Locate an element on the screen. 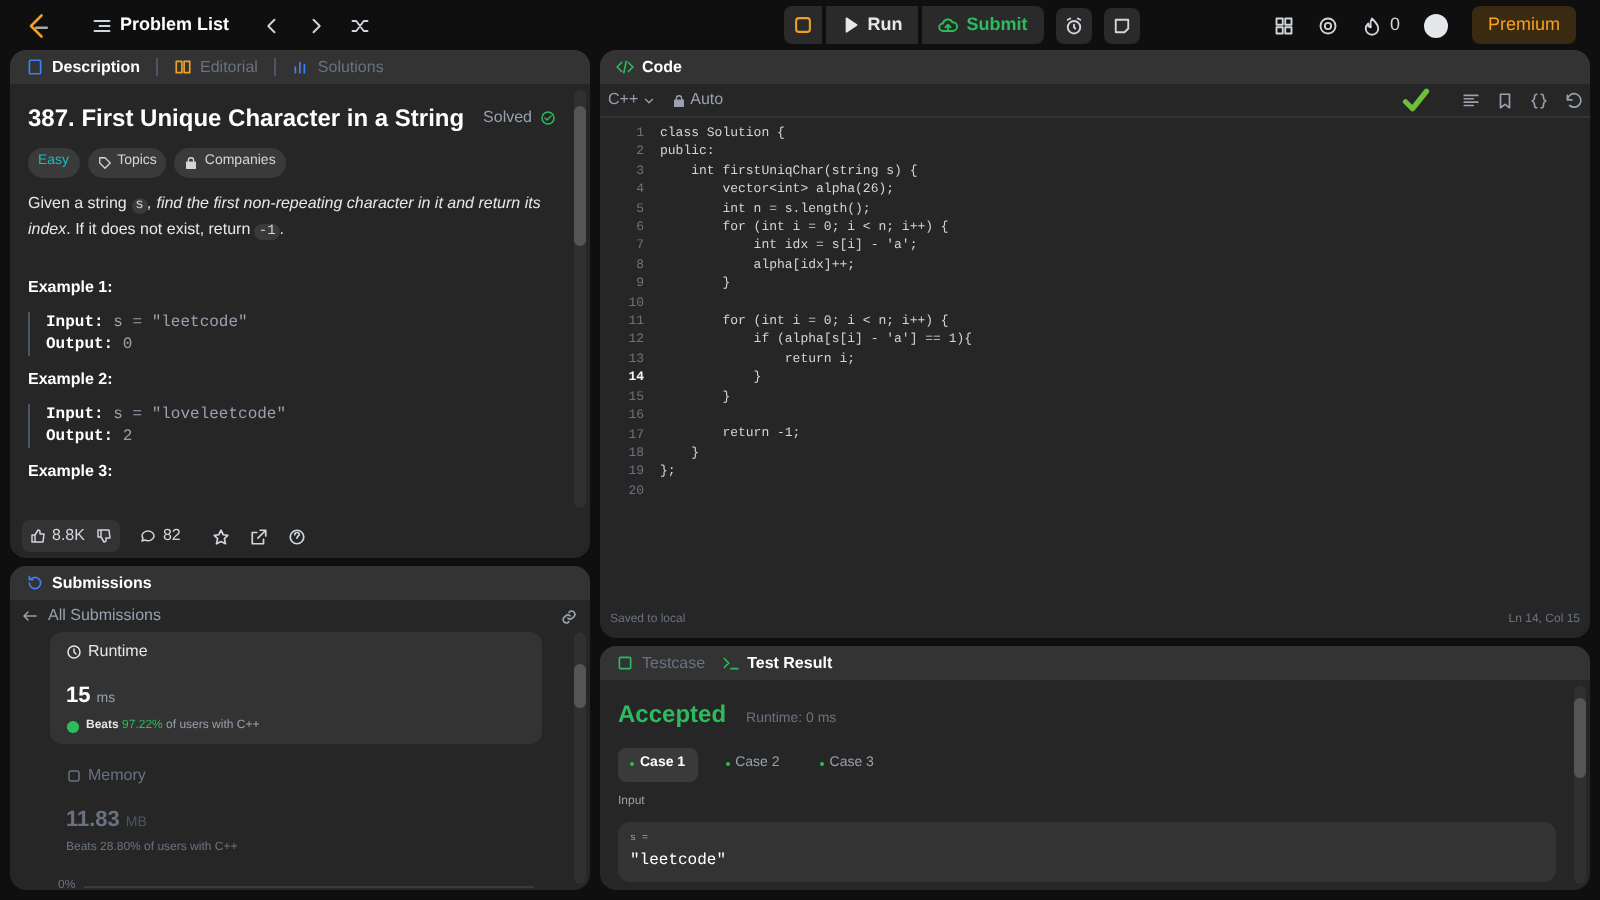 The width and height of the screenshot is (1600, 900). clock-icon is located at coordinates (74, 652).